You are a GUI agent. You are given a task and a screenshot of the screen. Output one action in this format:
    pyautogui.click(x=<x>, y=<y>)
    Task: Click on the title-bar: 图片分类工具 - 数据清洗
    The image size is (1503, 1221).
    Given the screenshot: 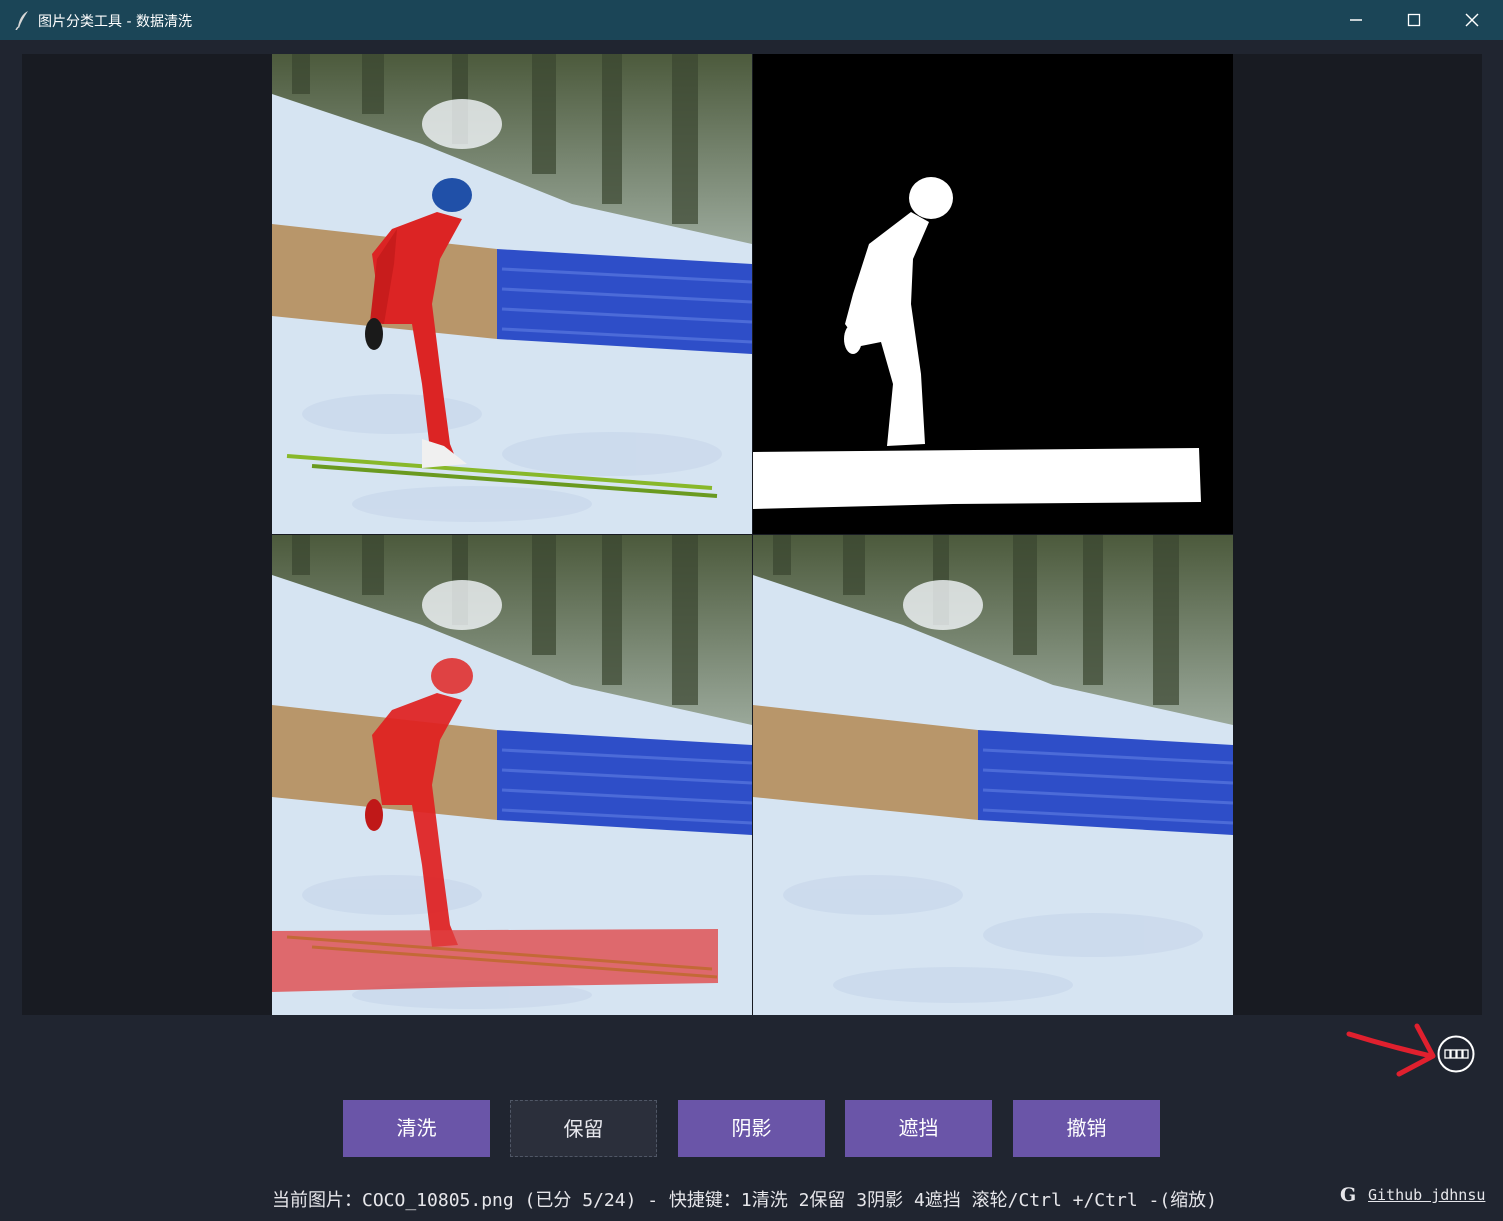 What is the action you would take?
    pyautogui.click(x=751, y=20)
    